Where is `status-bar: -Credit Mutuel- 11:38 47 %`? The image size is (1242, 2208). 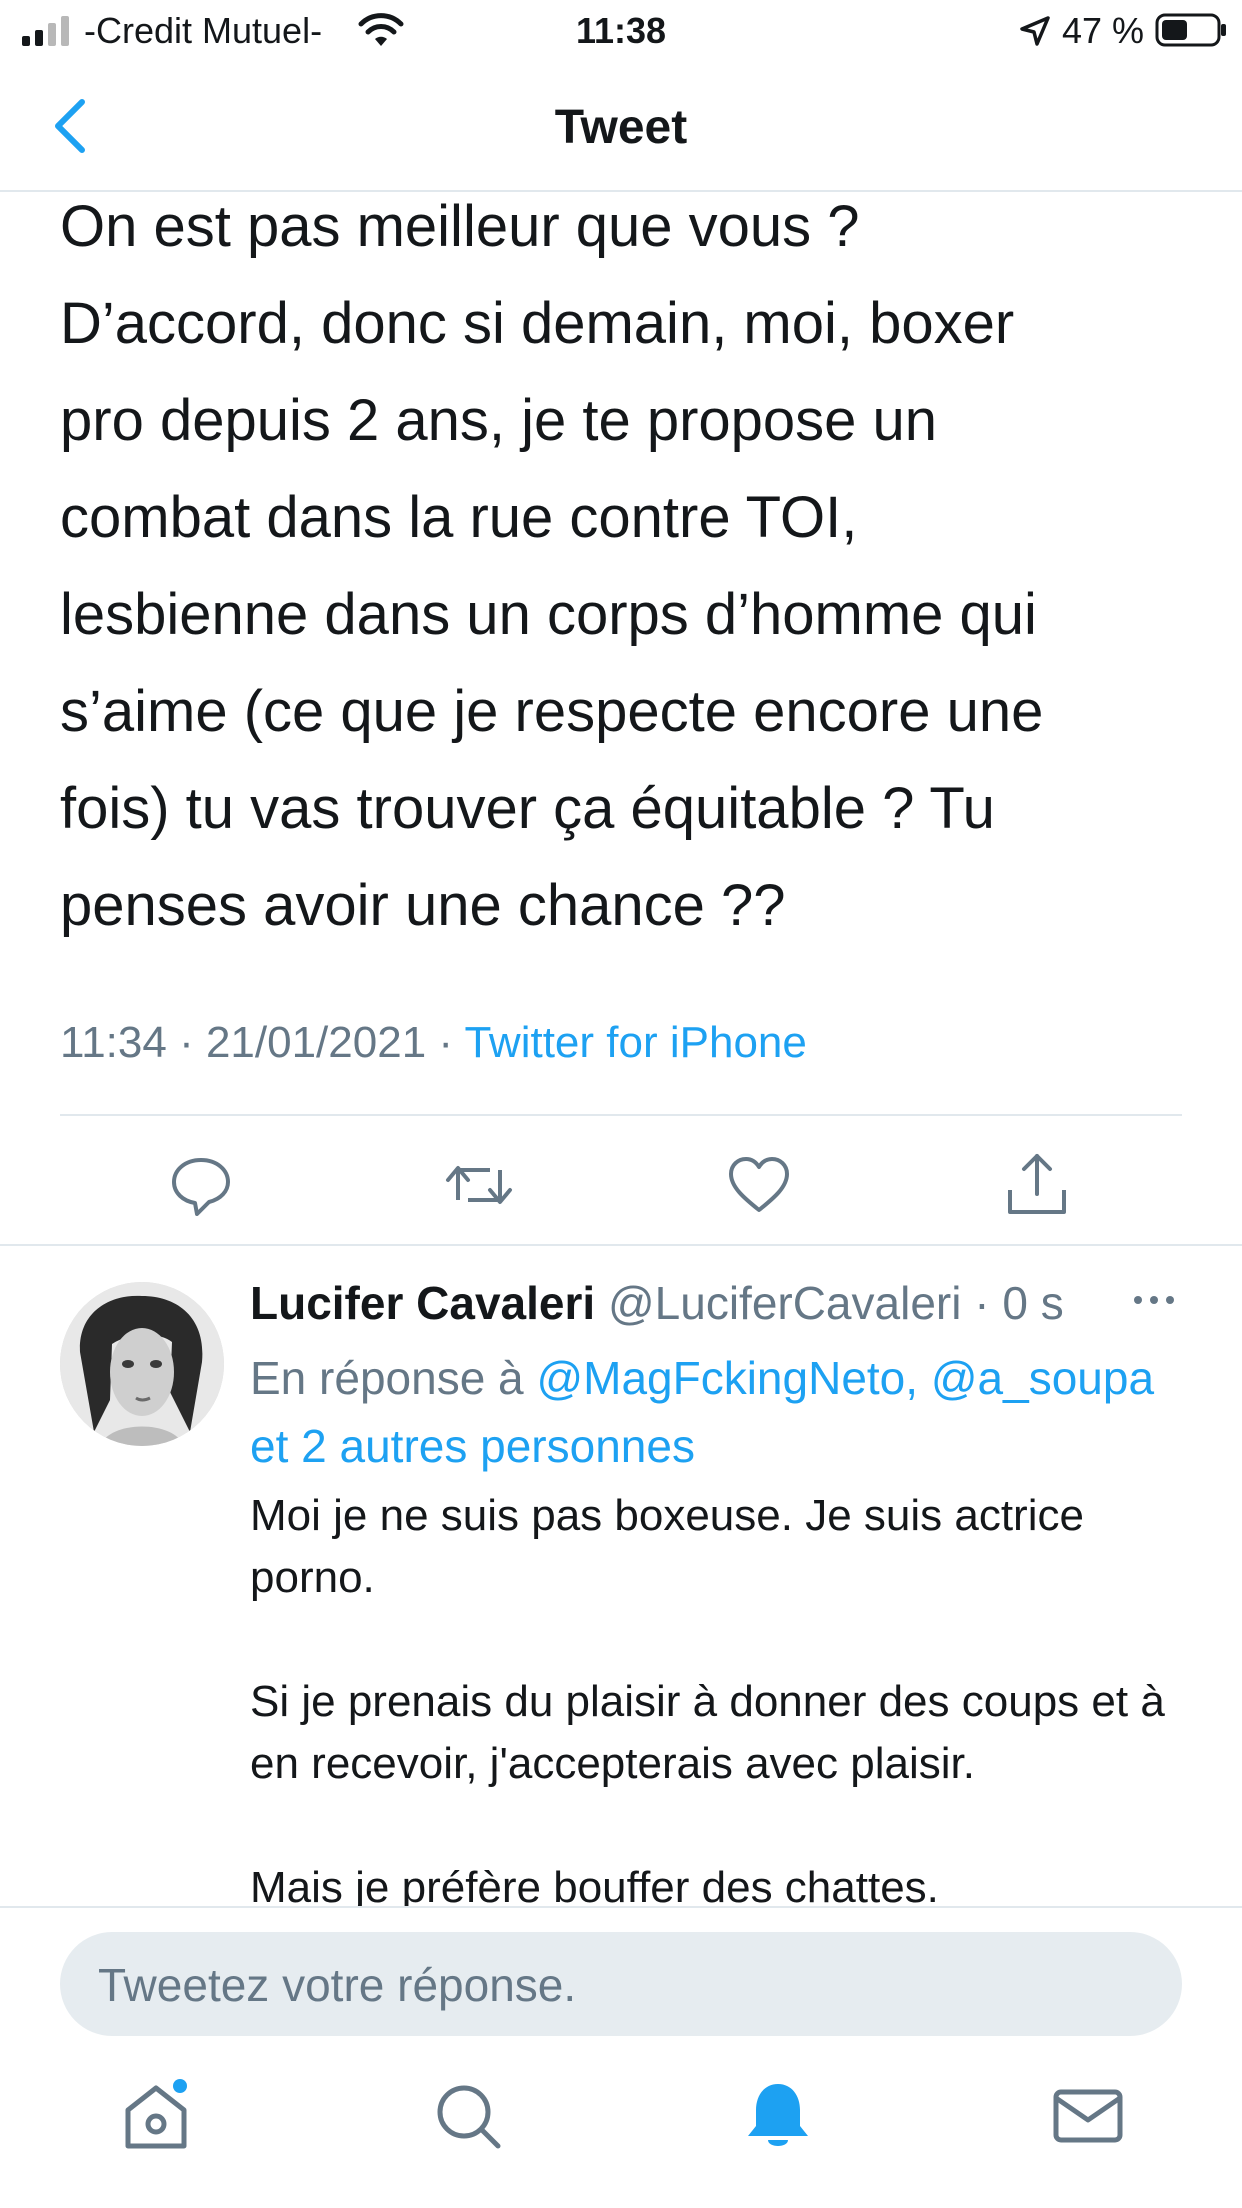 status-bar: -Credit Mutuel- 11:38 47 % is located at coordinates (621, 31).